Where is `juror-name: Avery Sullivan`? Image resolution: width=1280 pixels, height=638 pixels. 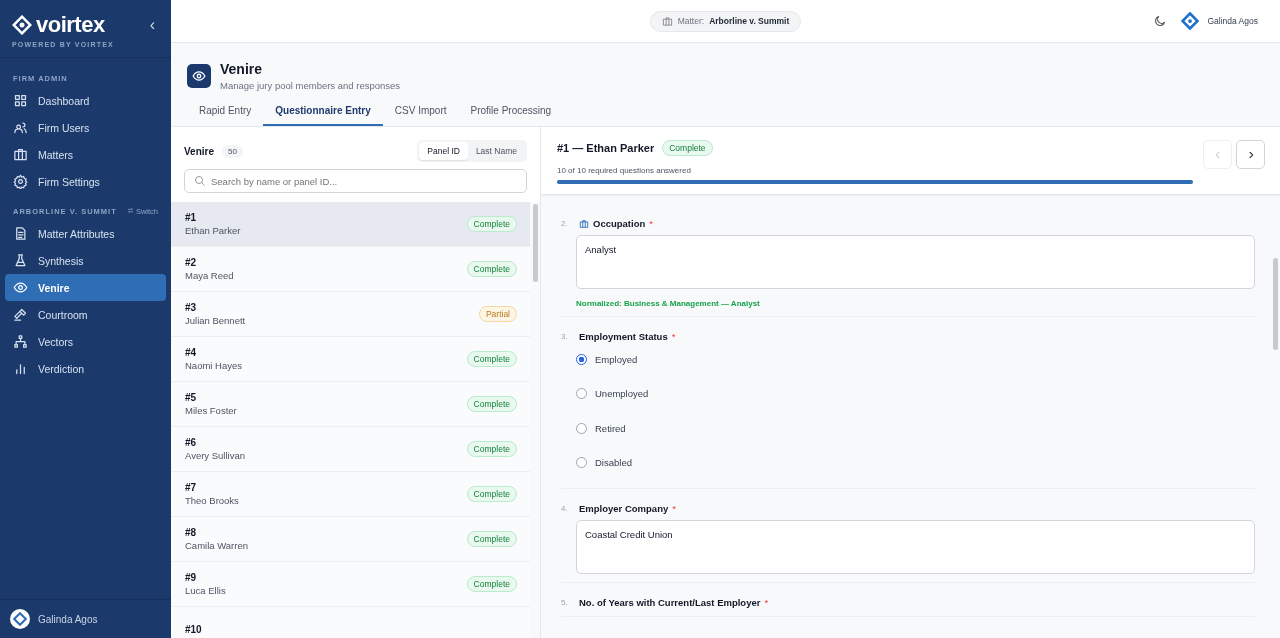 juror-name: Avery Sullivan is located at coordinates (215, 455).